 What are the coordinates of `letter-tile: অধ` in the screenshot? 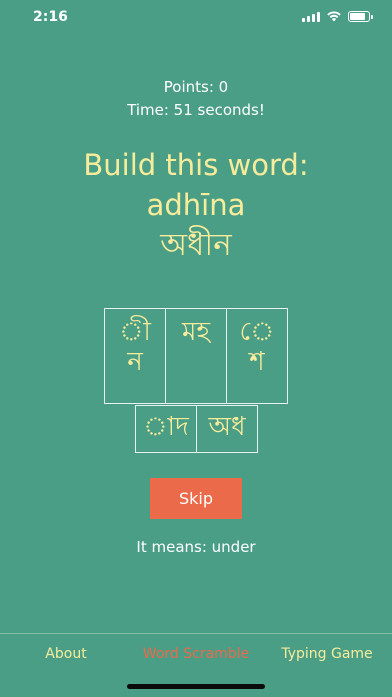 It's located at (227, 429).